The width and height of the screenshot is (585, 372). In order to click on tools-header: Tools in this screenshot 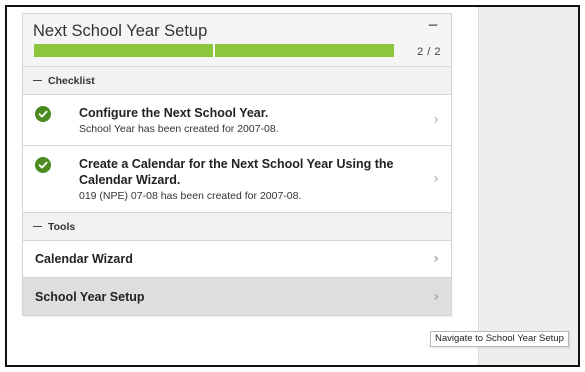, I will do `click(62, 226)`.